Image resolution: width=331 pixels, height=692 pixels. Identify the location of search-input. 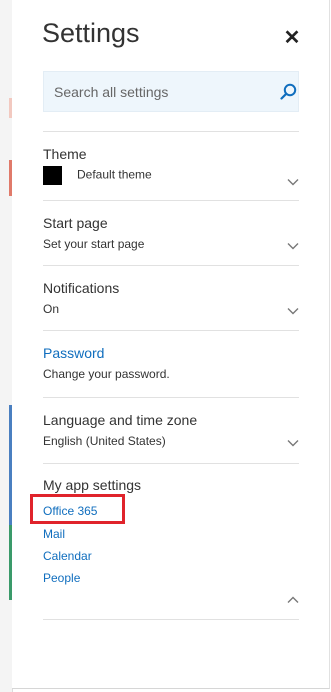
(164, 91).